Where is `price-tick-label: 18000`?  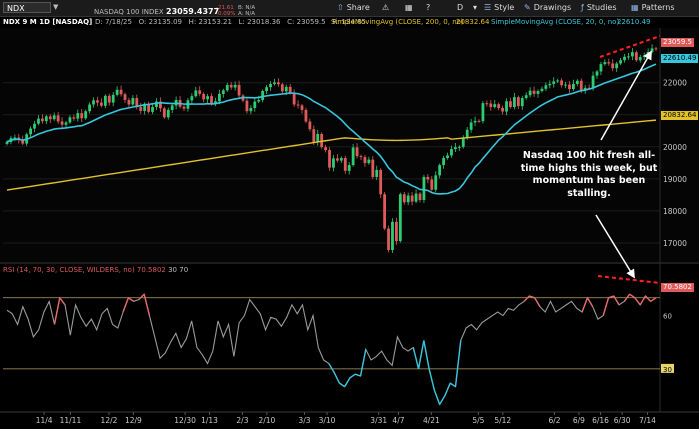
price-tick-label: 18000 is located at coordinates (675, 211).